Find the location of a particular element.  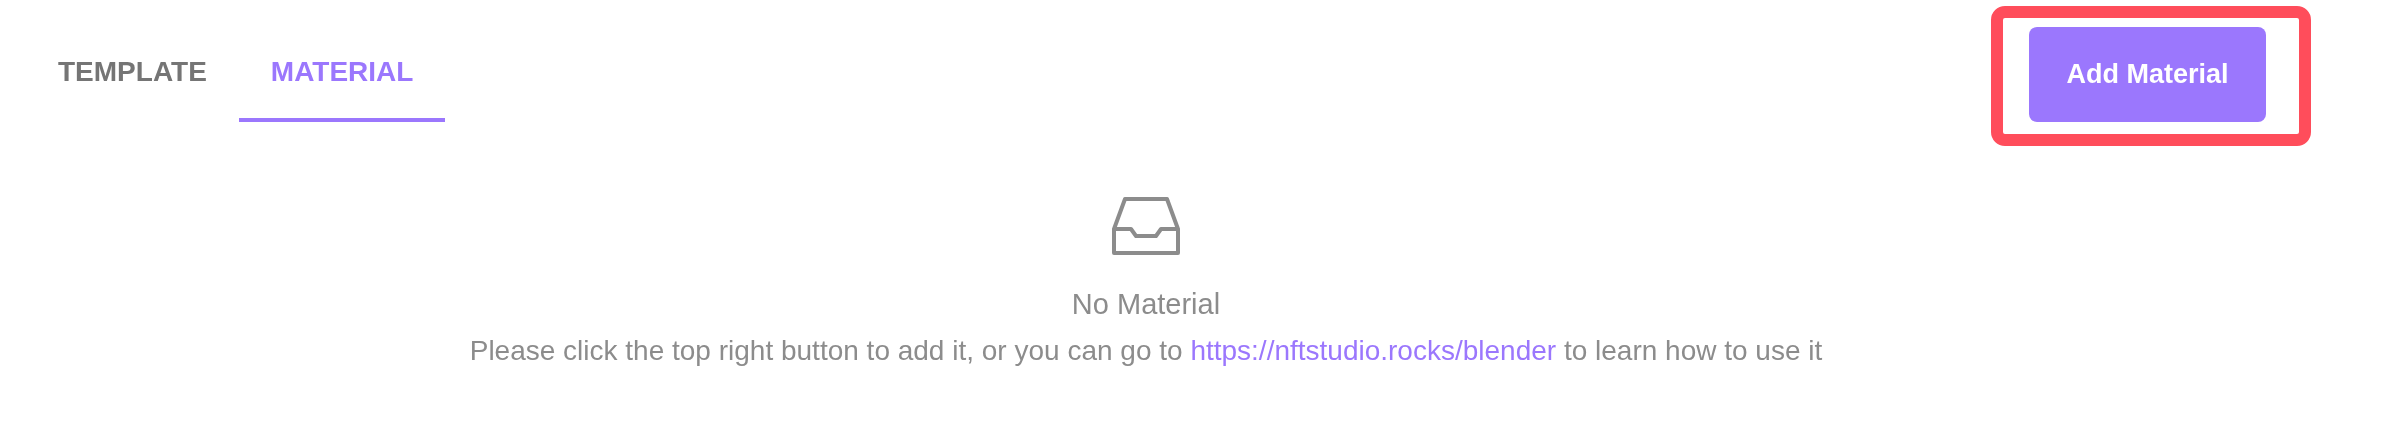

empty-message: Please click the top right button to add it, or you can go to https://nftstudio.rocks/blender to learn how to use it is located at coordinates (1146, 351).